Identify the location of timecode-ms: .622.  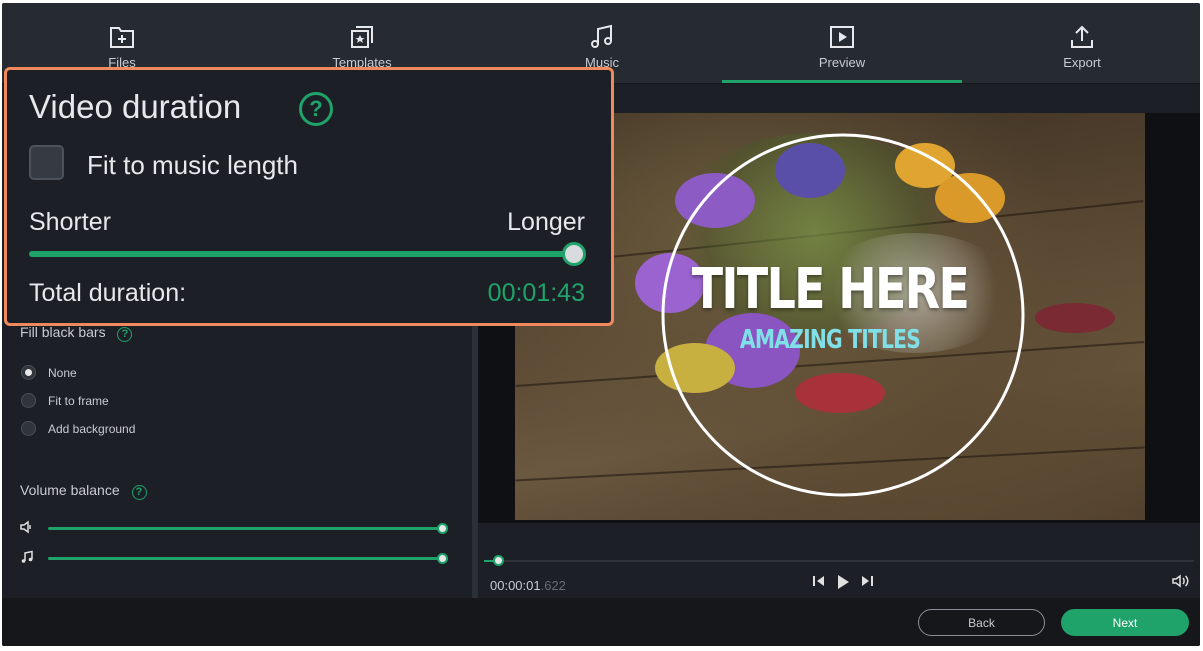
(553, 585).